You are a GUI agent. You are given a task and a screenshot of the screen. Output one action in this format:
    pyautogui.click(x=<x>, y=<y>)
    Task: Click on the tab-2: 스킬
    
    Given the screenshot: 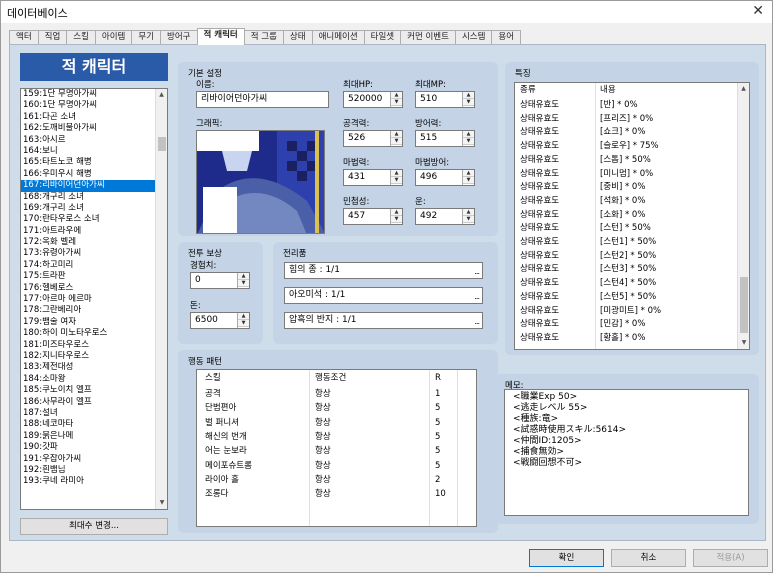 What is the action you would take?
    pyautogui.click(x=81, y=37)
    